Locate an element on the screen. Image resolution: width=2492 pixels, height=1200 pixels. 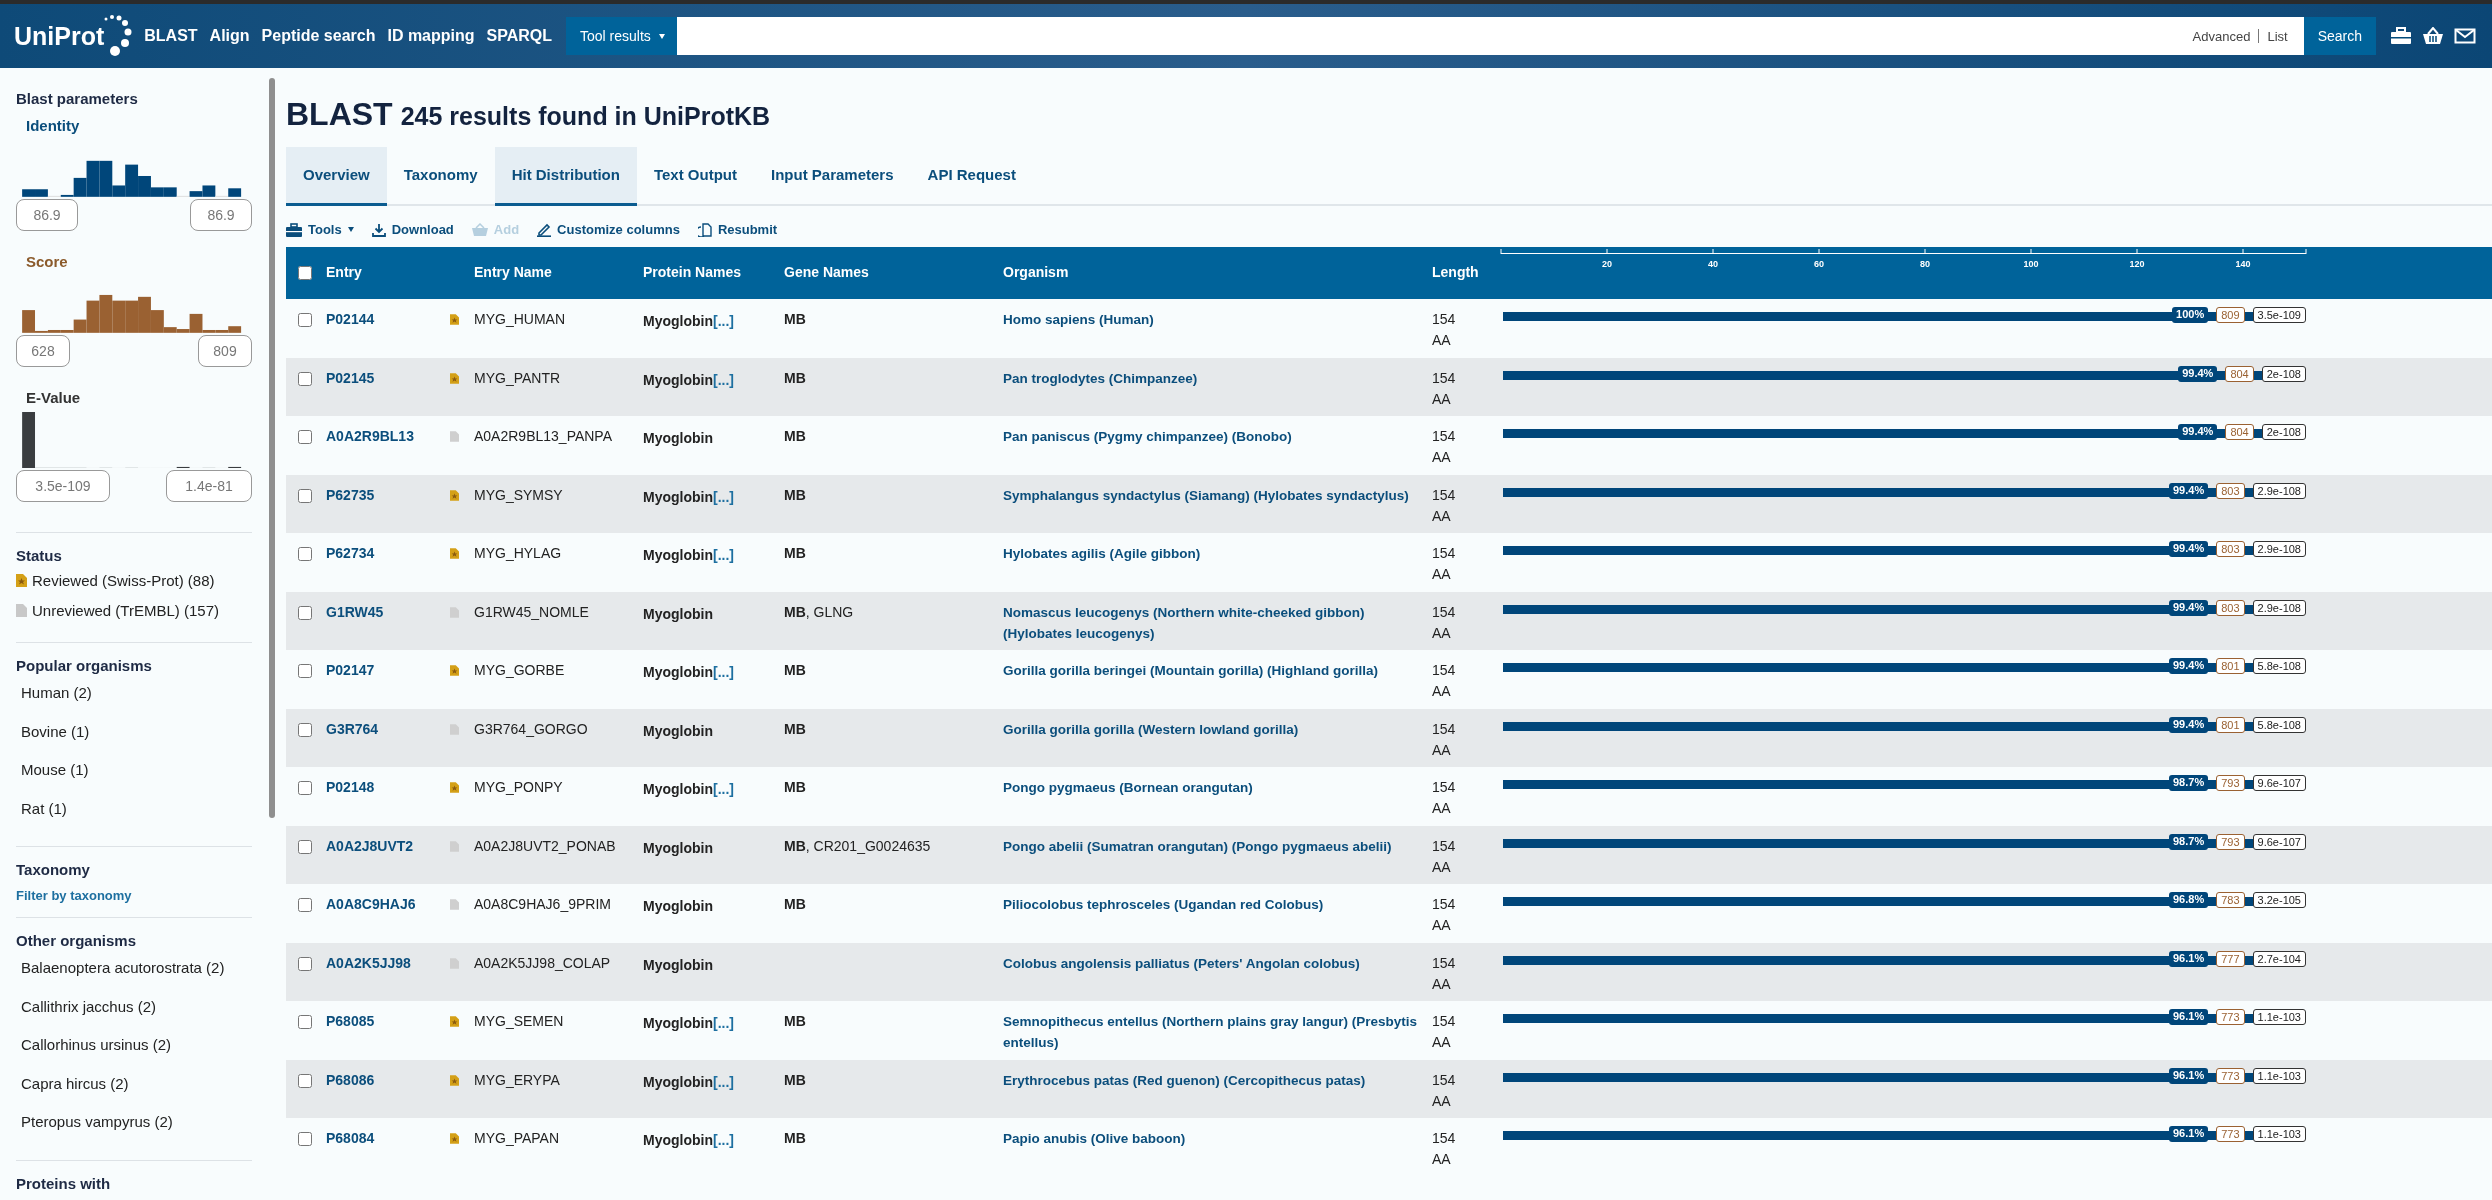
status-filter-link: Unreviewed (TrEMBL) (157) is located at coordinates (125, 611).